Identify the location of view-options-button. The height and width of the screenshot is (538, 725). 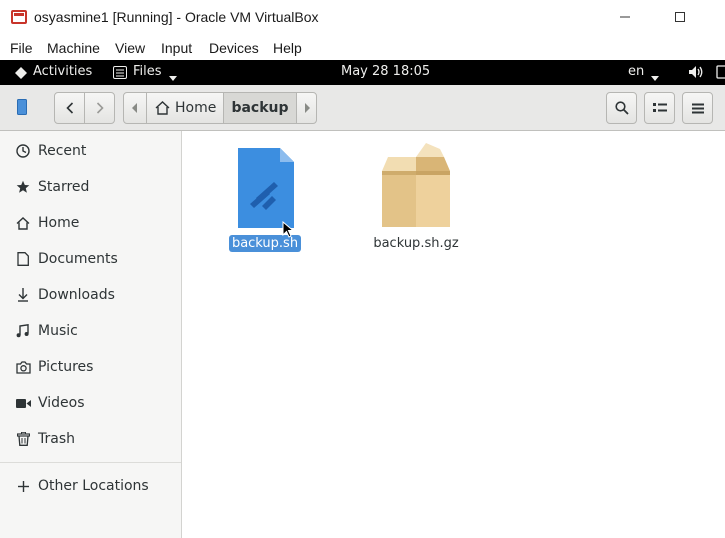
(659, 108).